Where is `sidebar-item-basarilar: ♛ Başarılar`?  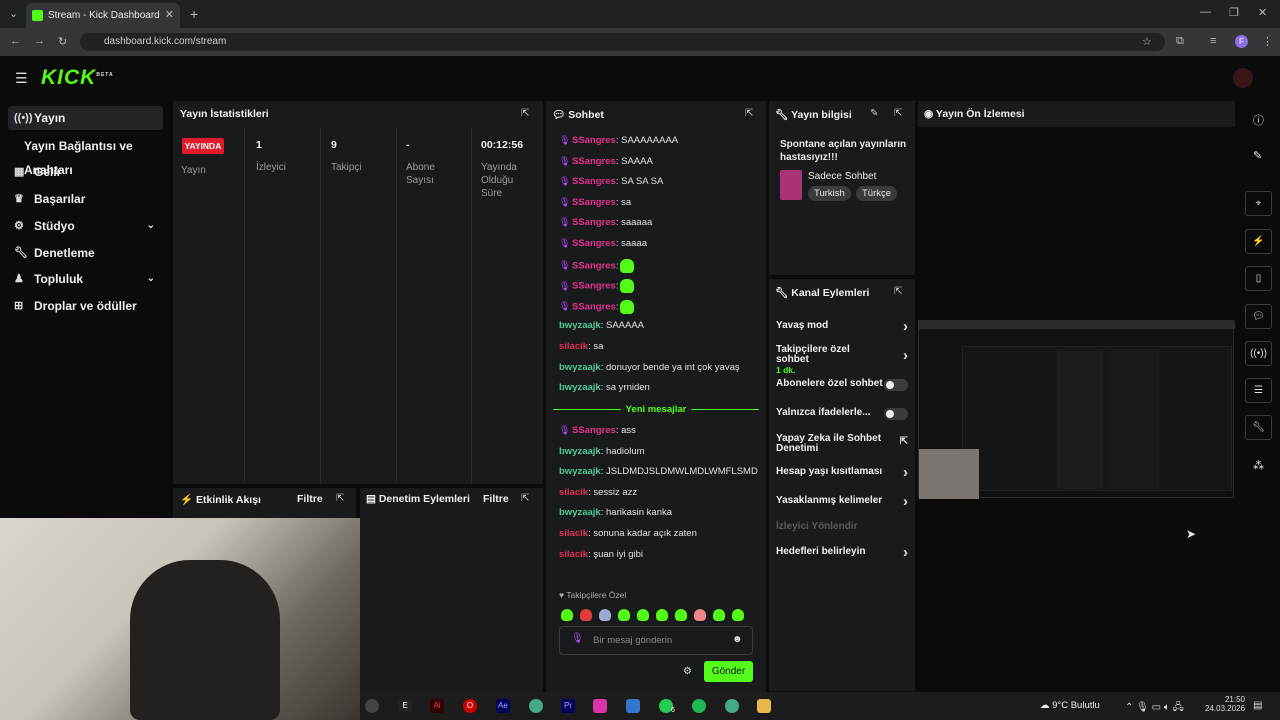
sidebar-item-basarilar: ♛ Başarılar is located at coordinates (85, 199).